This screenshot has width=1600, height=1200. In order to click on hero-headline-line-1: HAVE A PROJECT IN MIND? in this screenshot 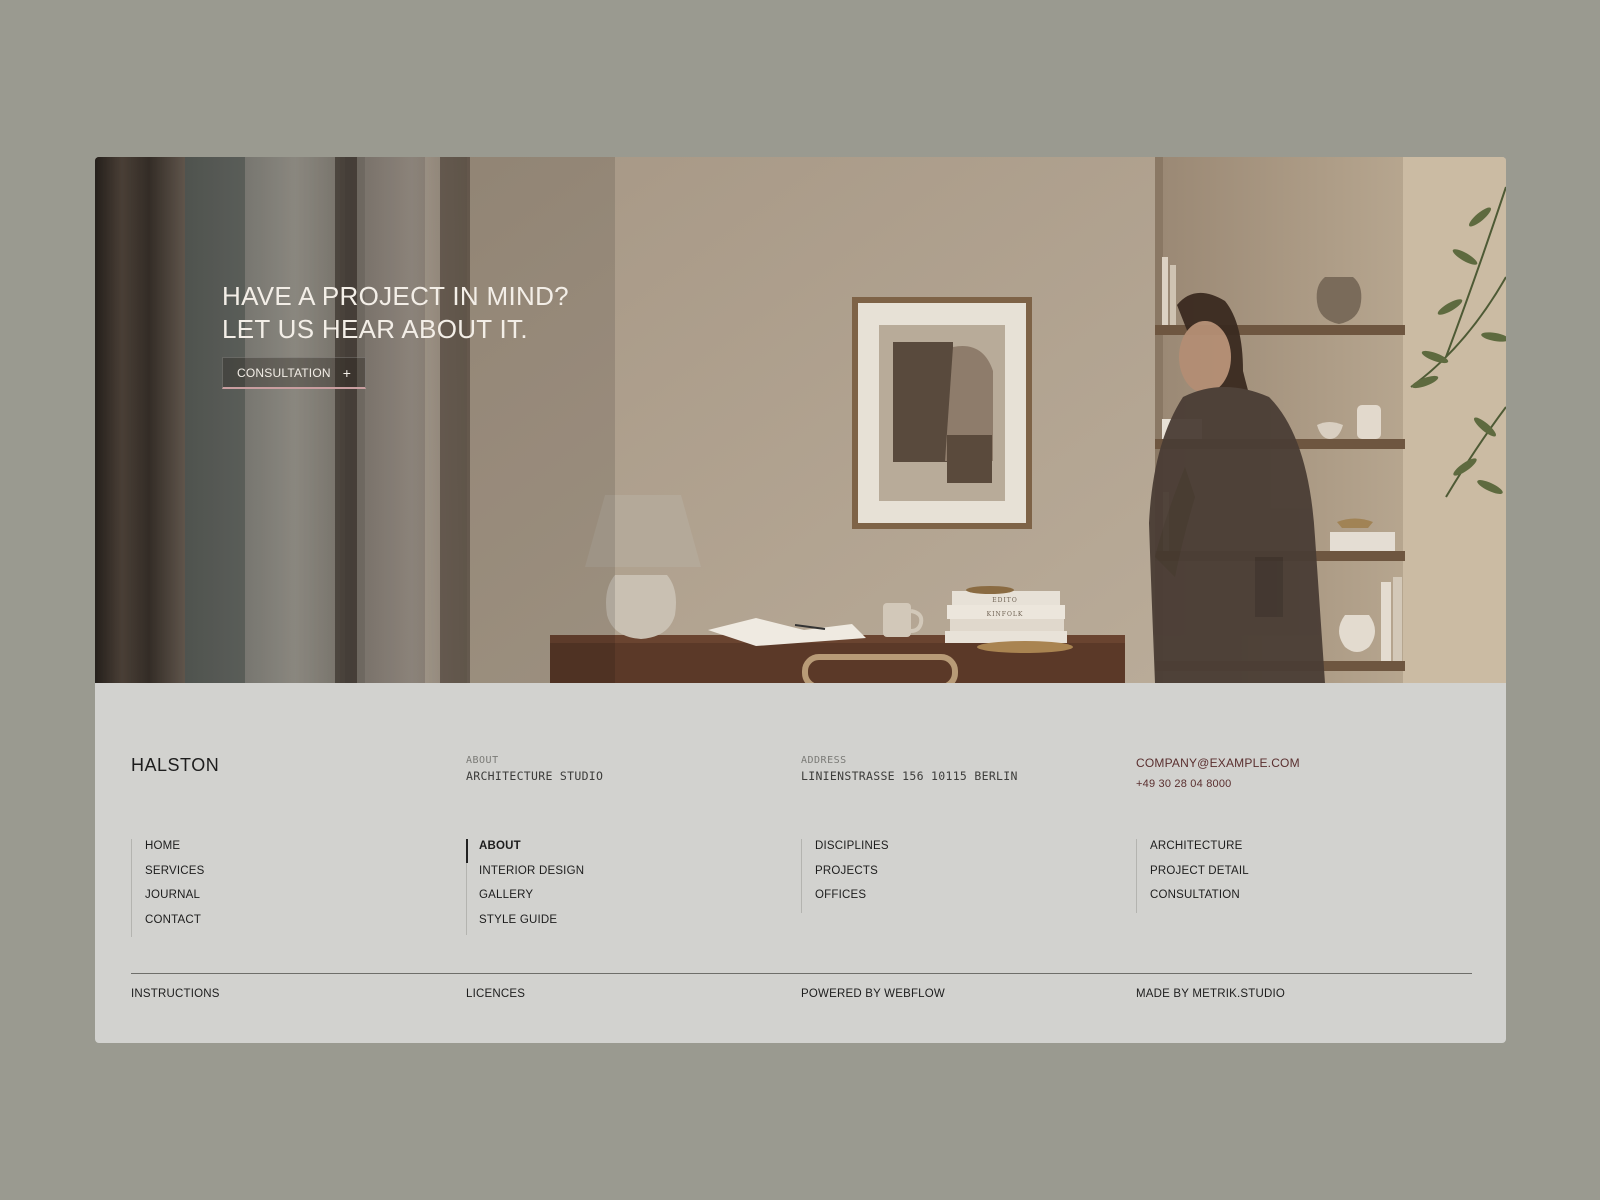, I will do `click(395, 296)`.